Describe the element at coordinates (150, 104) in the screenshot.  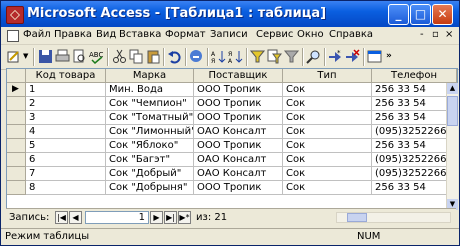
I see `cell-brand: Сок "Чемпион"` at that location.